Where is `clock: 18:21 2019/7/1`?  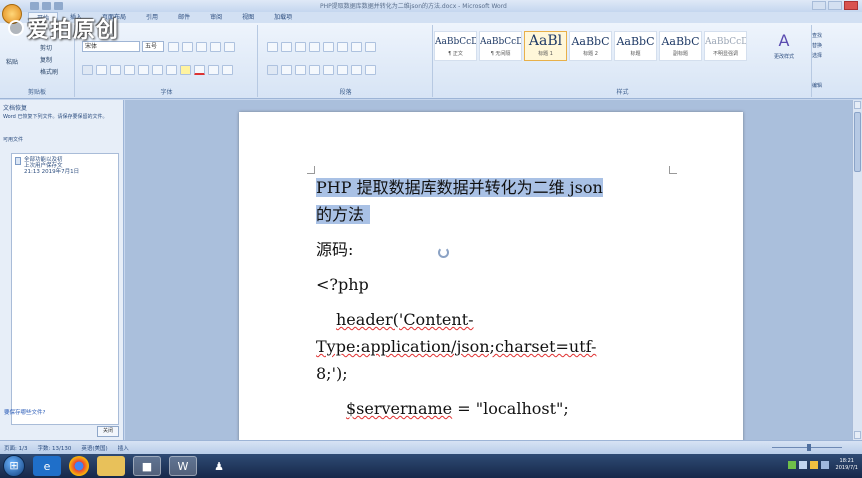 clock: 18:21 2019/7/1 is located at coordinates (847, 465).